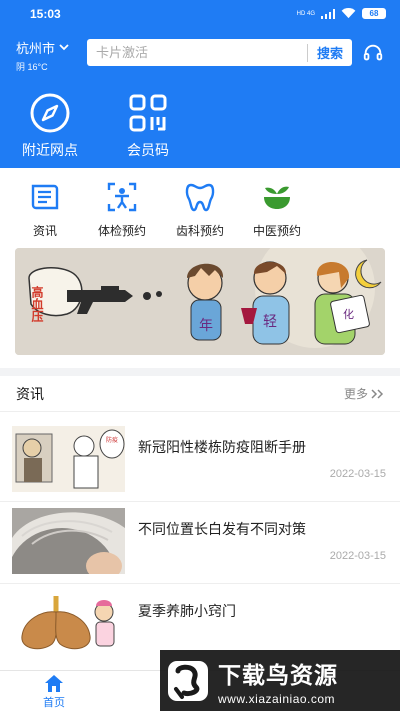 The width and height of the screenshot is (400, 711). What do you see at coordinates (121, 231) in the screenshot?
I see `service-checkup-label: 体检预约` at bounding box center [121, 231].